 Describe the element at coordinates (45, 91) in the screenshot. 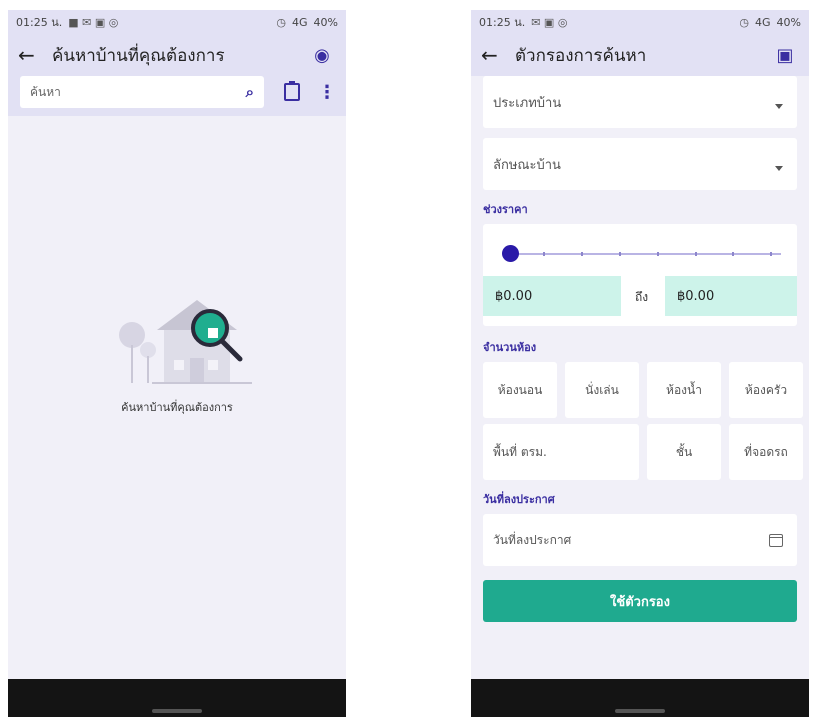

I see `search-placeholder: ค้นหา` at that location.